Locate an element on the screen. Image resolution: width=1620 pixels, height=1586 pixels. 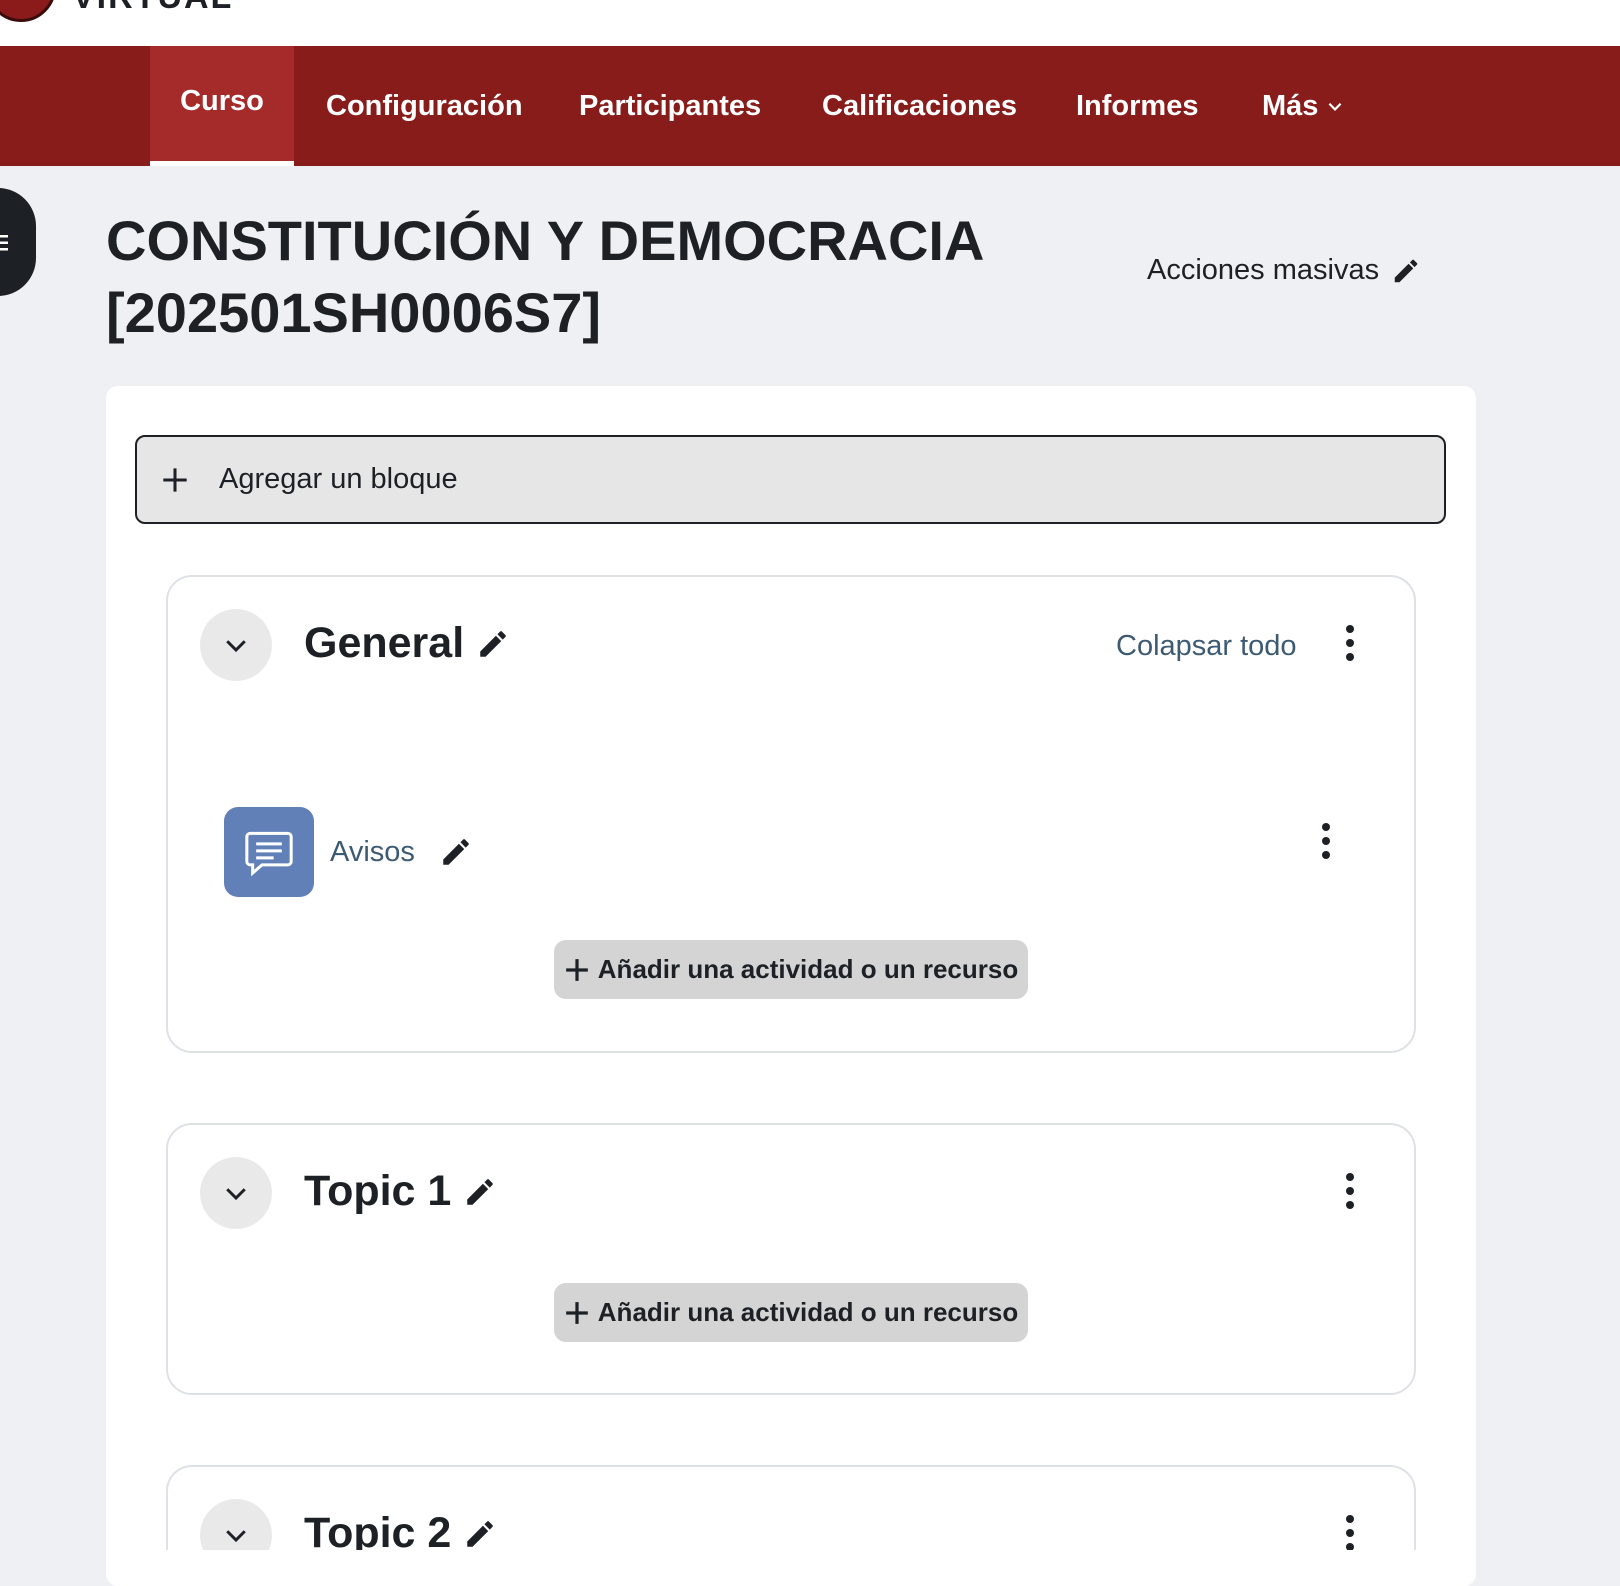
nav-tab-label: Curso is located at coordinates (222, 101).